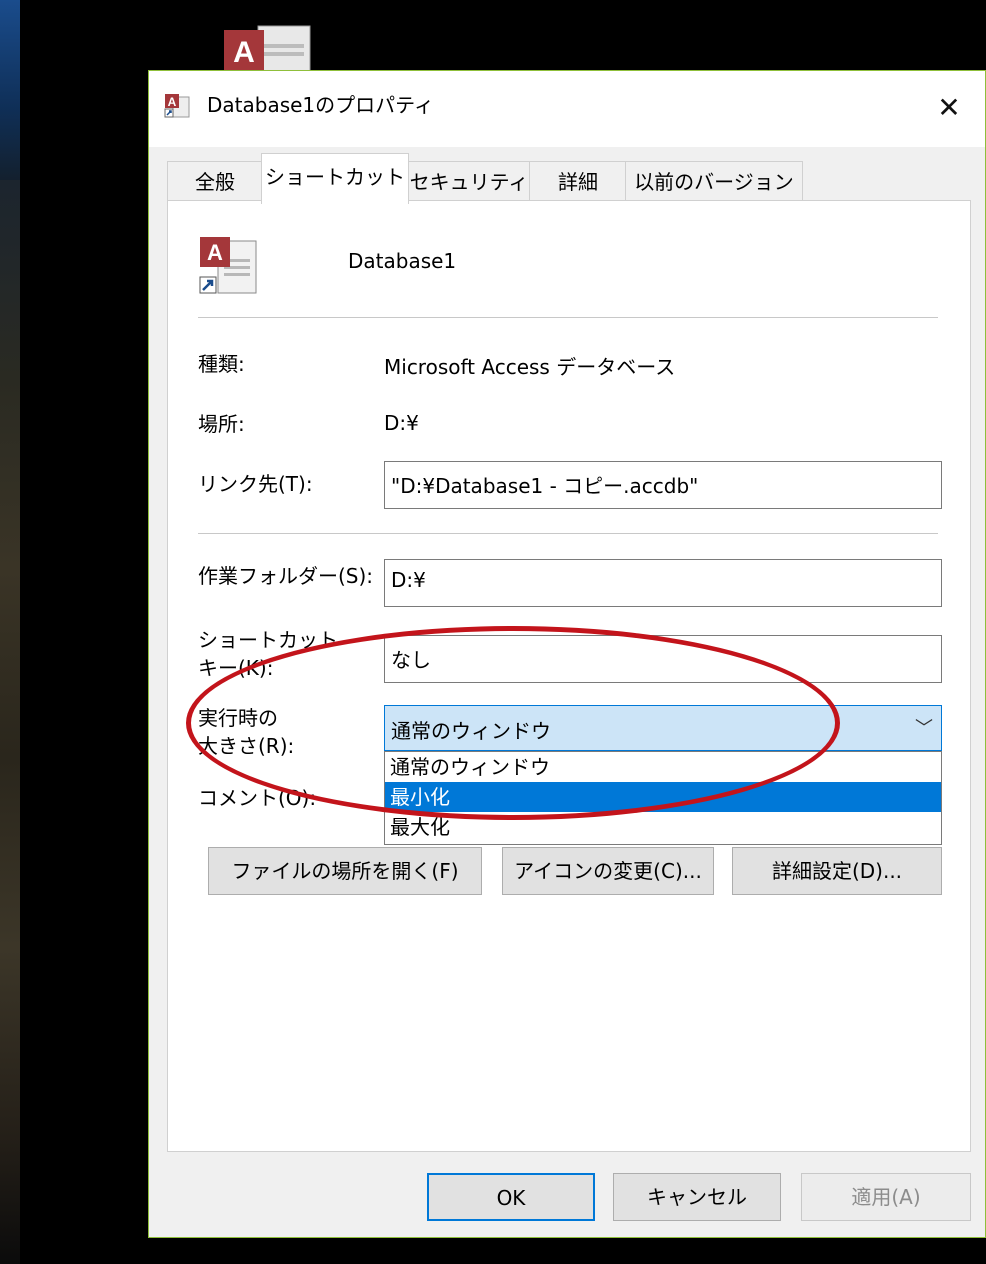 This screenshot has height=1264, width=986. Describe the element at coordinates (246, 746) in the screenshot. I see `run-size-label-line2: 大きさ(R):` at that location.